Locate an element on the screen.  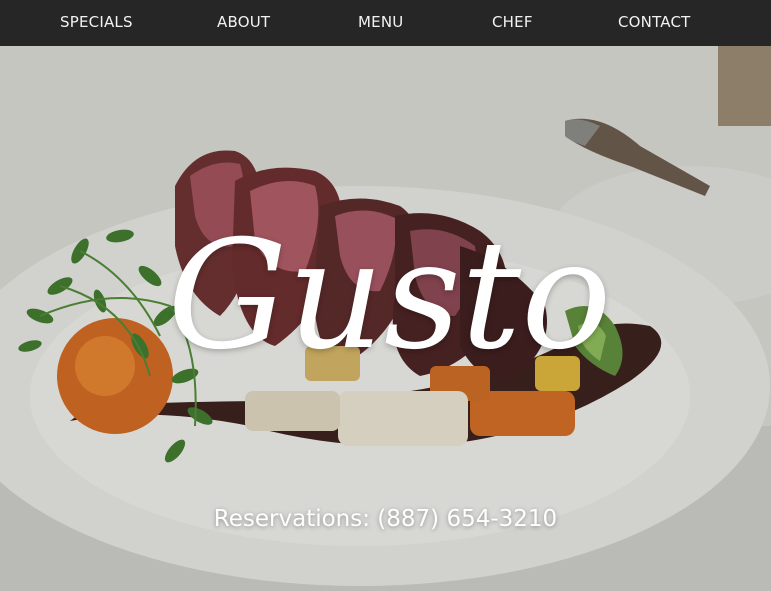
nav-link-chef: CHEF is located at coordinates (512, 22).